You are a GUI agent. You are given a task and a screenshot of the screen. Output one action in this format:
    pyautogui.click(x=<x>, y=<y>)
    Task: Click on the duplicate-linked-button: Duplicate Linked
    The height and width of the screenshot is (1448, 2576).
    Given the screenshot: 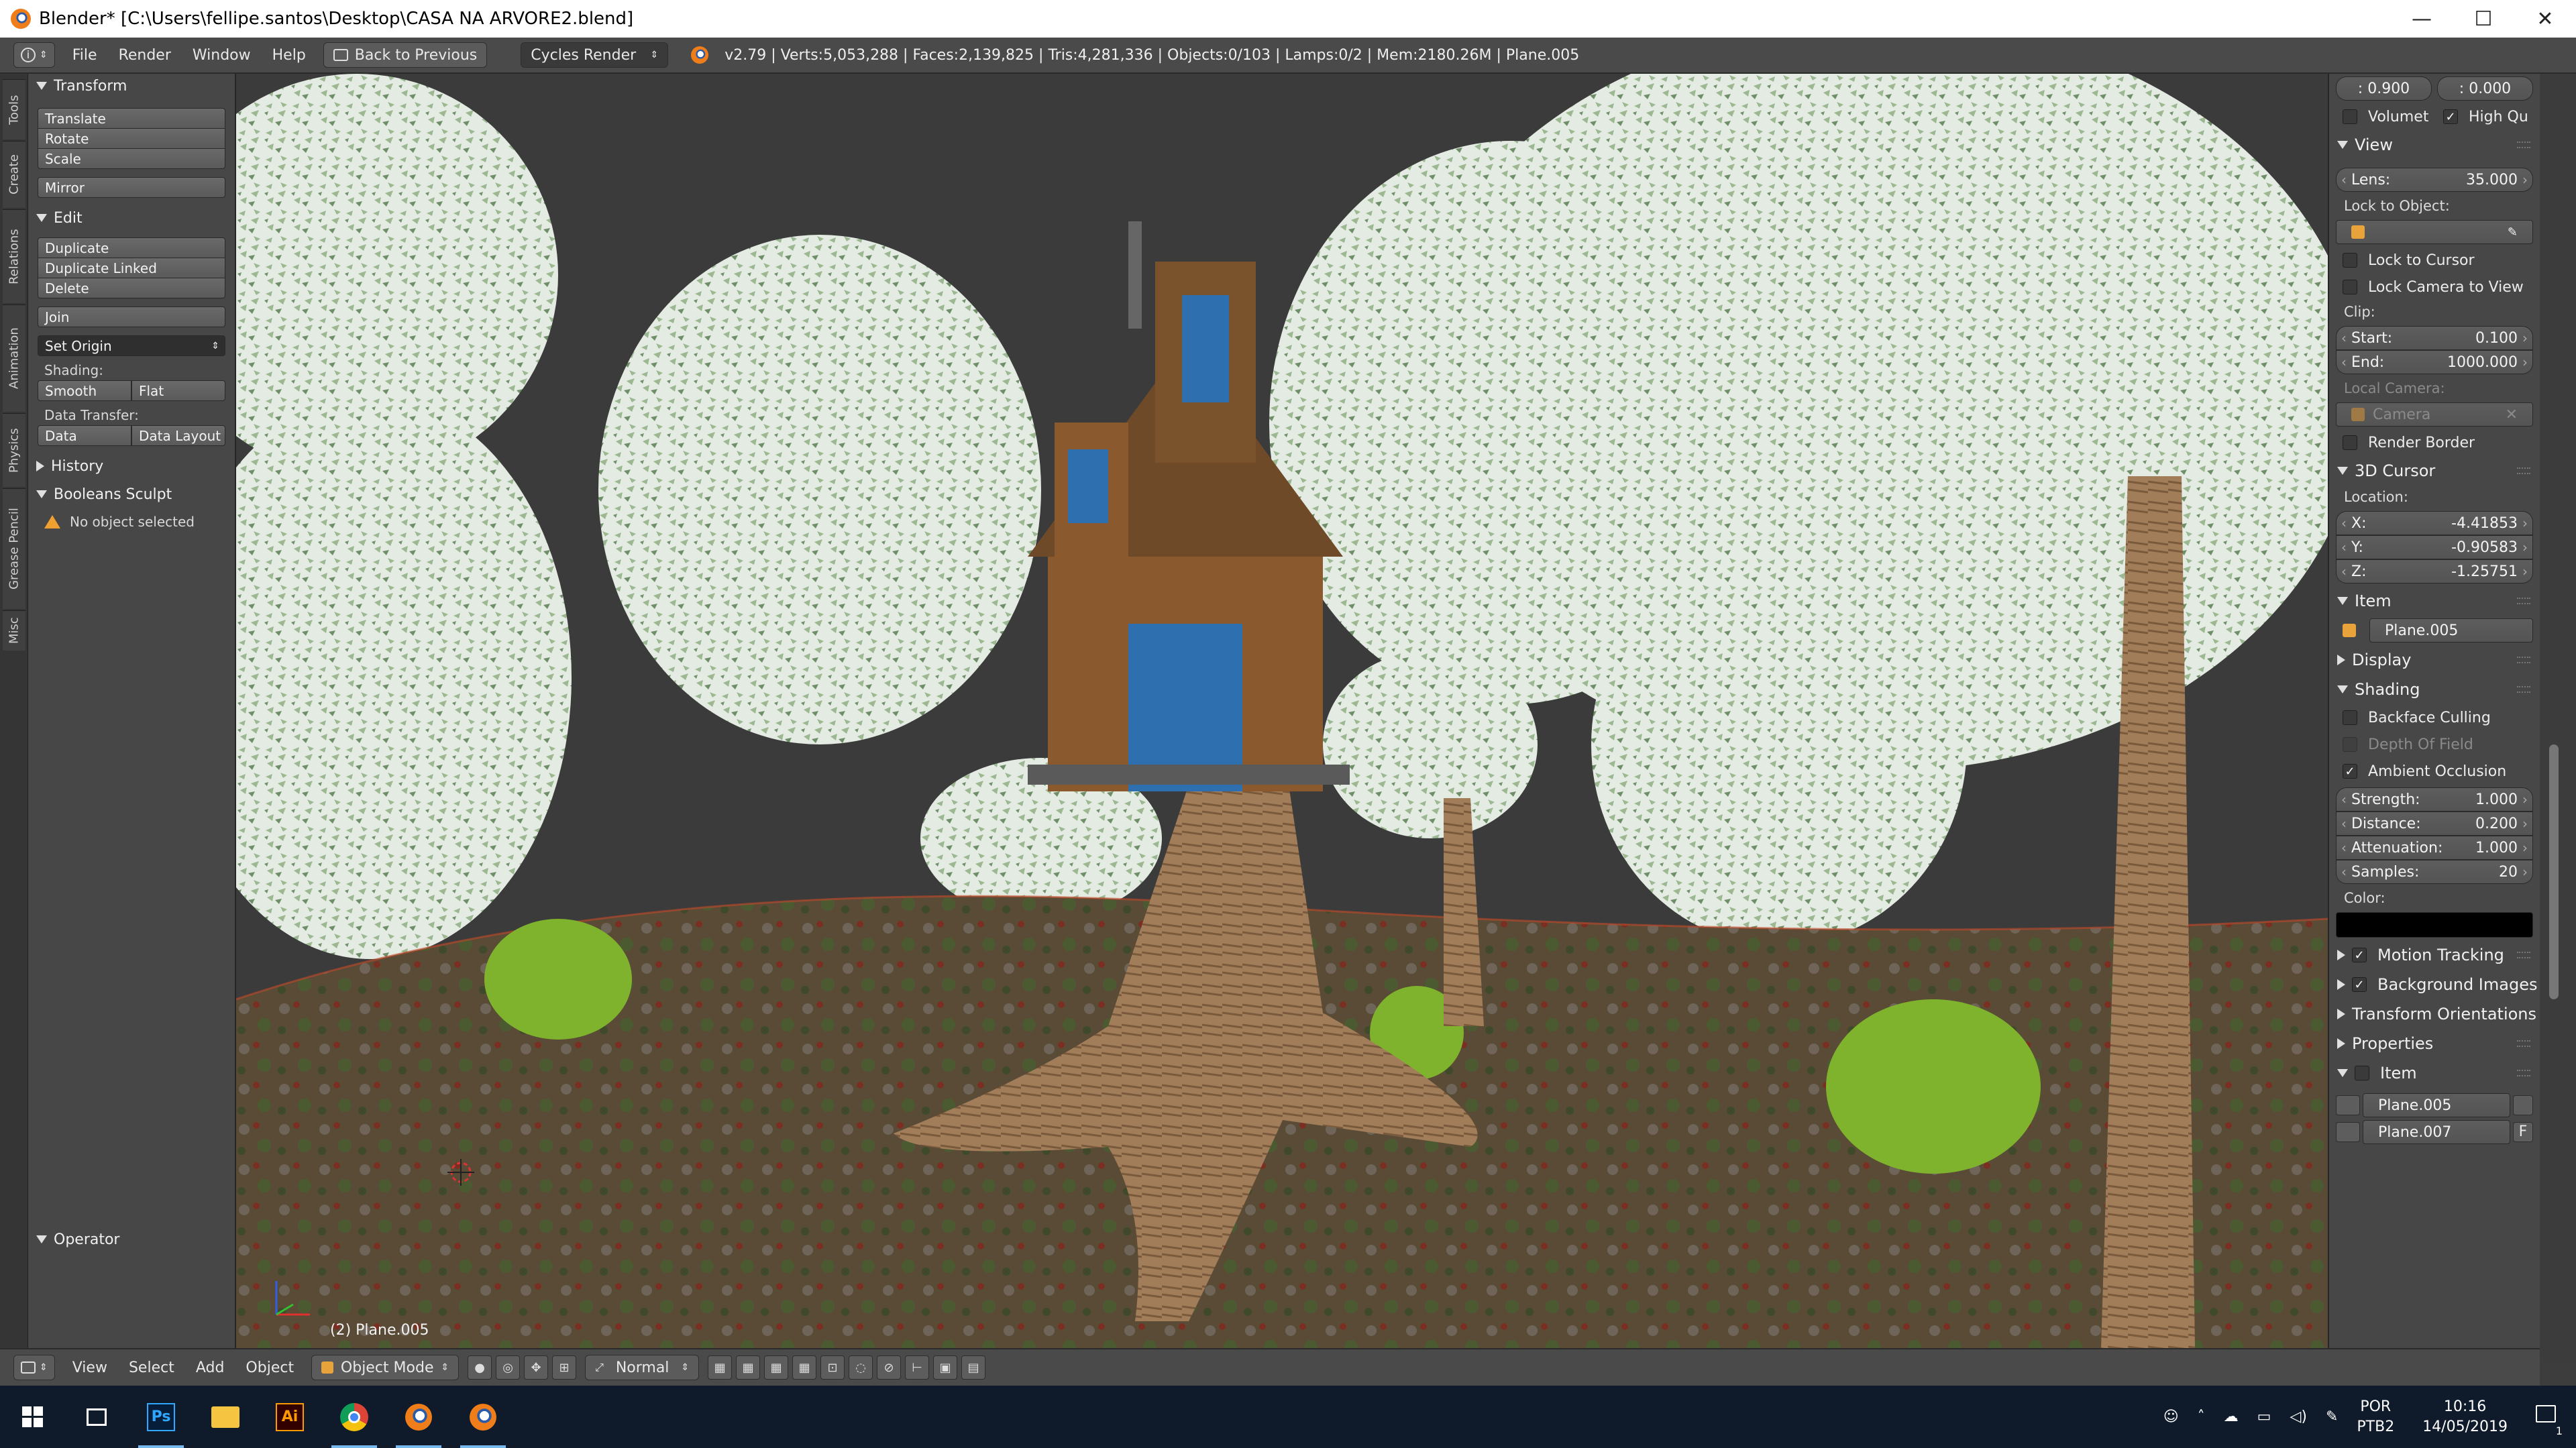 What is the action you would take?
    pyautogui.click(x=131, y=268)
    